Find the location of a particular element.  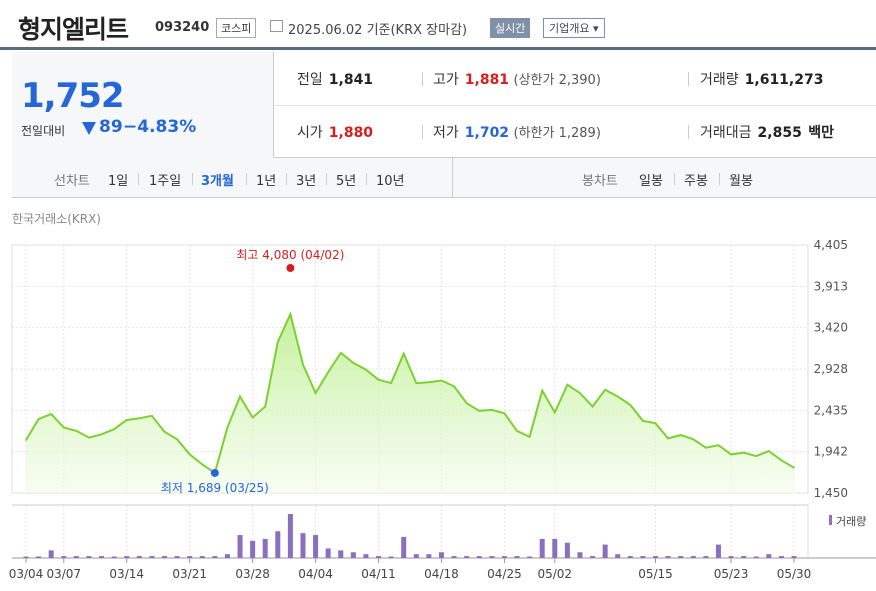

max-marker is located at coordinates (290, 268).